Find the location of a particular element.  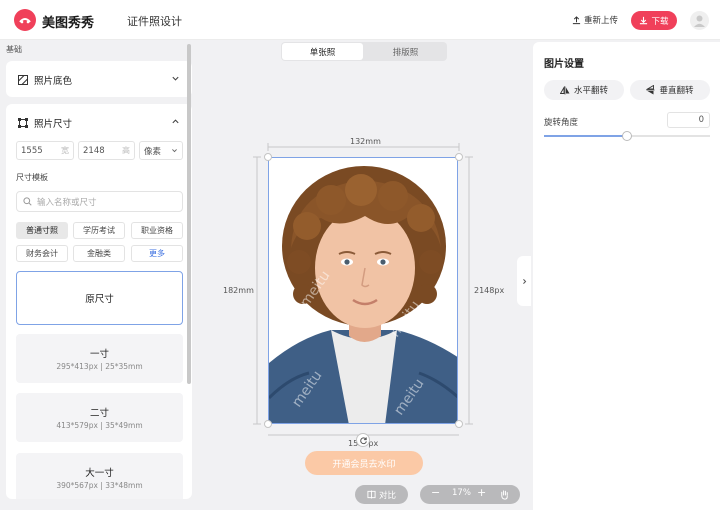

tile-name: 一寸 is located at coordinates (99, 354).